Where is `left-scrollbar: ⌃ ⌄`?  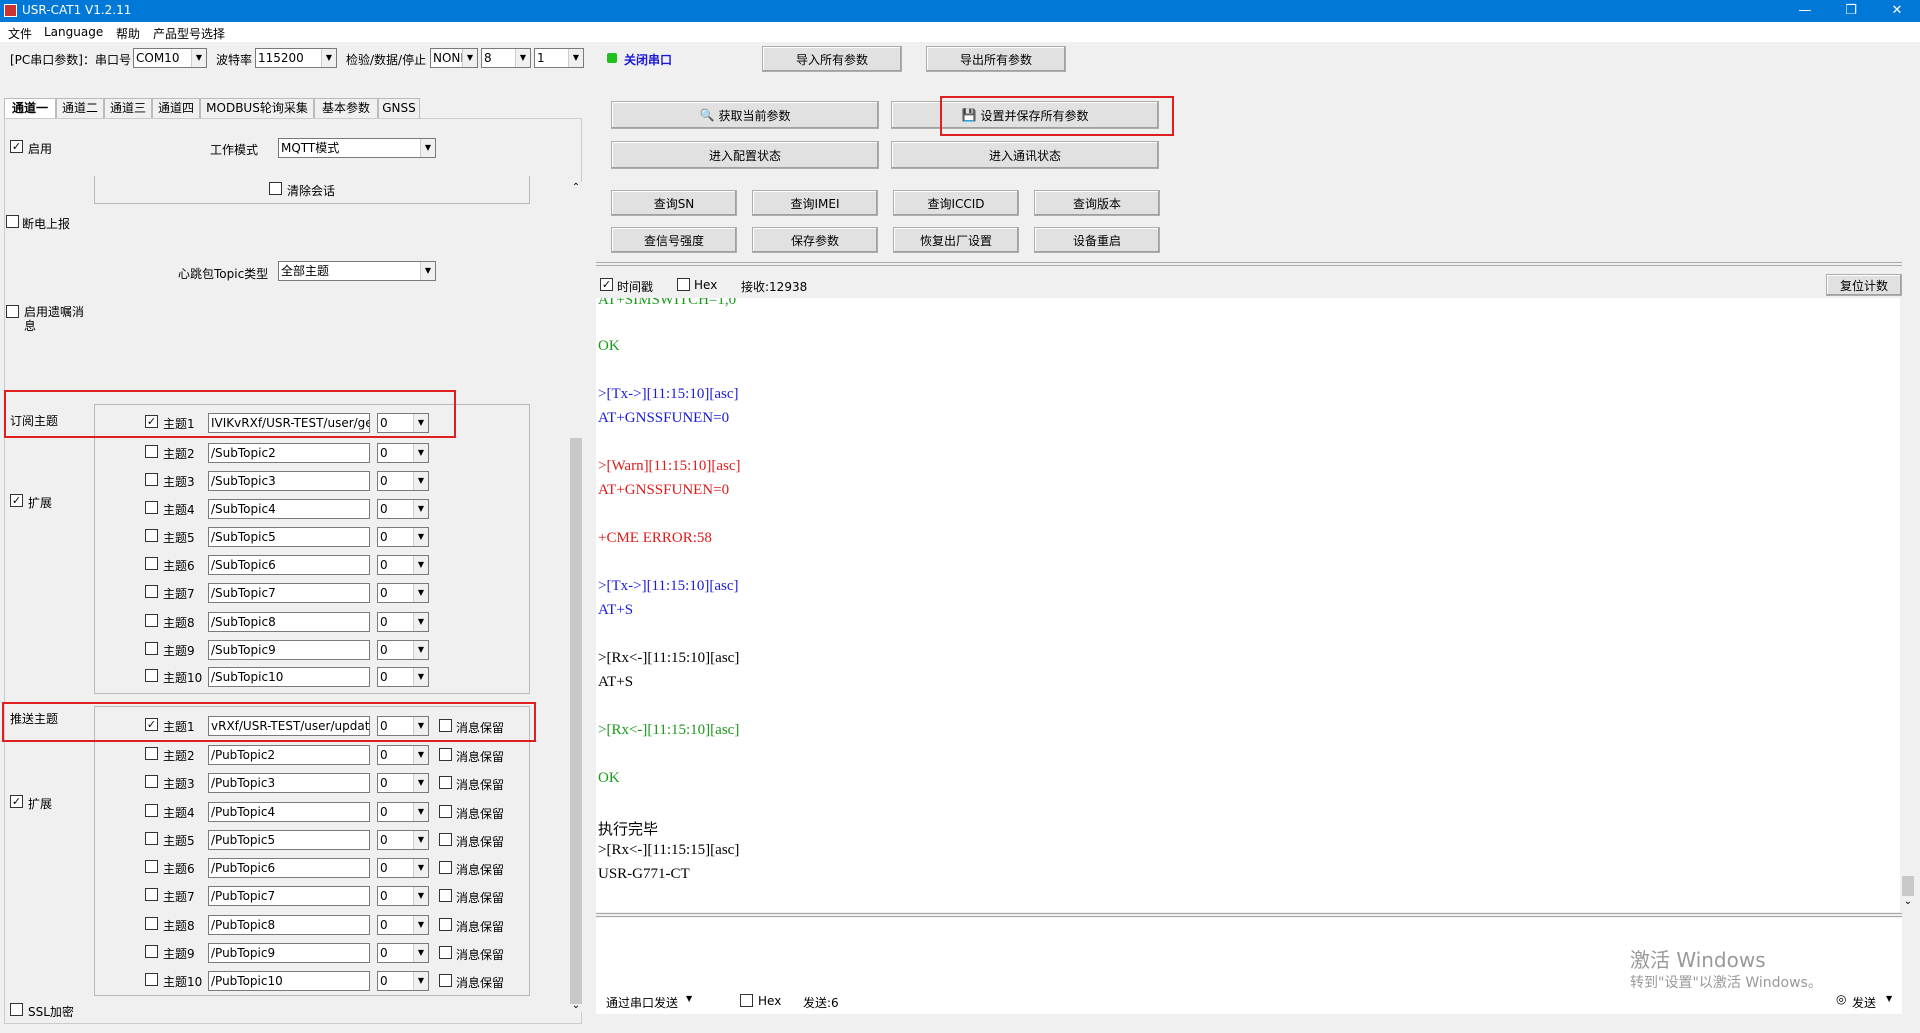 left-scrollbar: ⌃ ⌄ is located at coordinates (576, 597).